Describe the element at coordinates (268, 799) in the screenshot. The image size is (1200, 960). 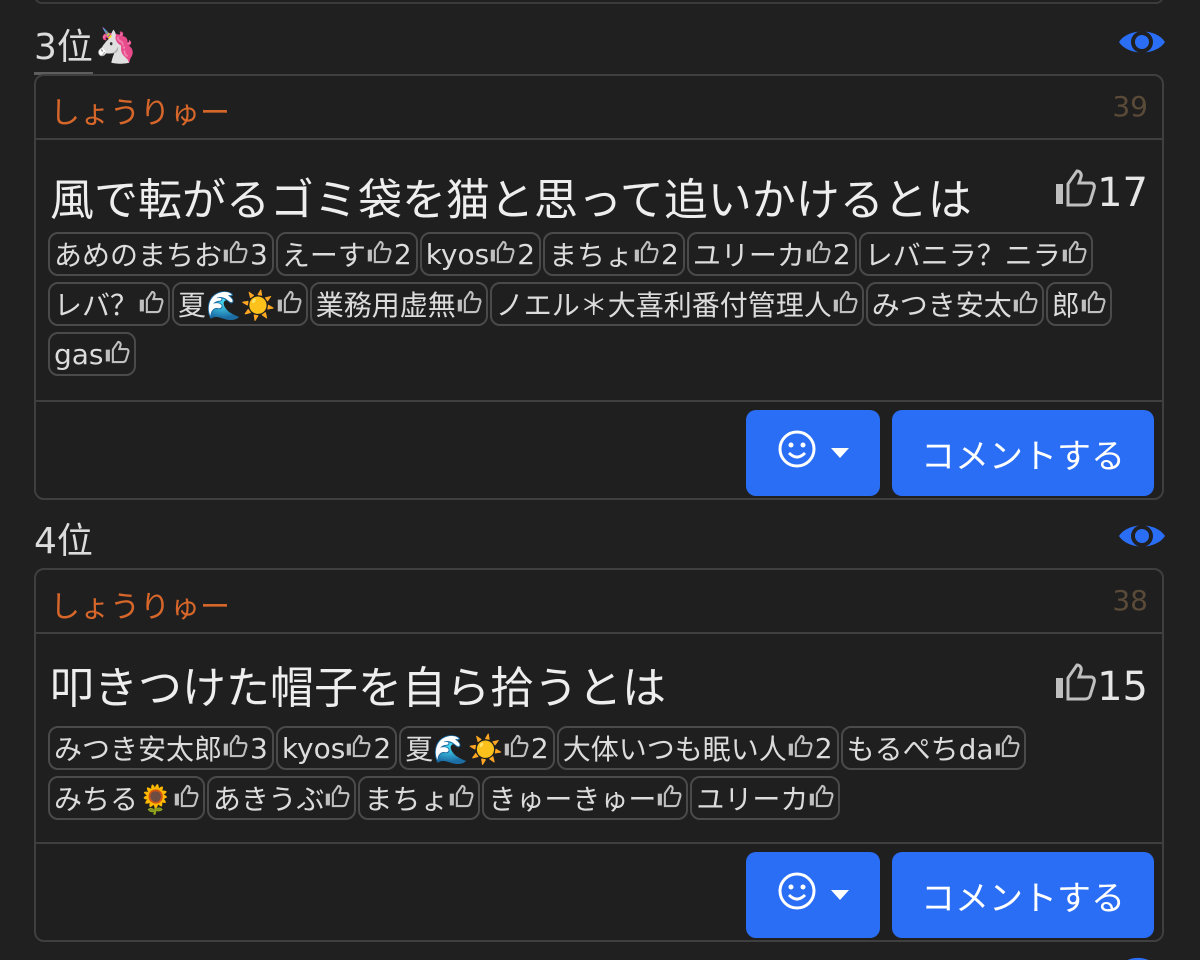
I see `reaction-user-name: あきうぶ` at that location.